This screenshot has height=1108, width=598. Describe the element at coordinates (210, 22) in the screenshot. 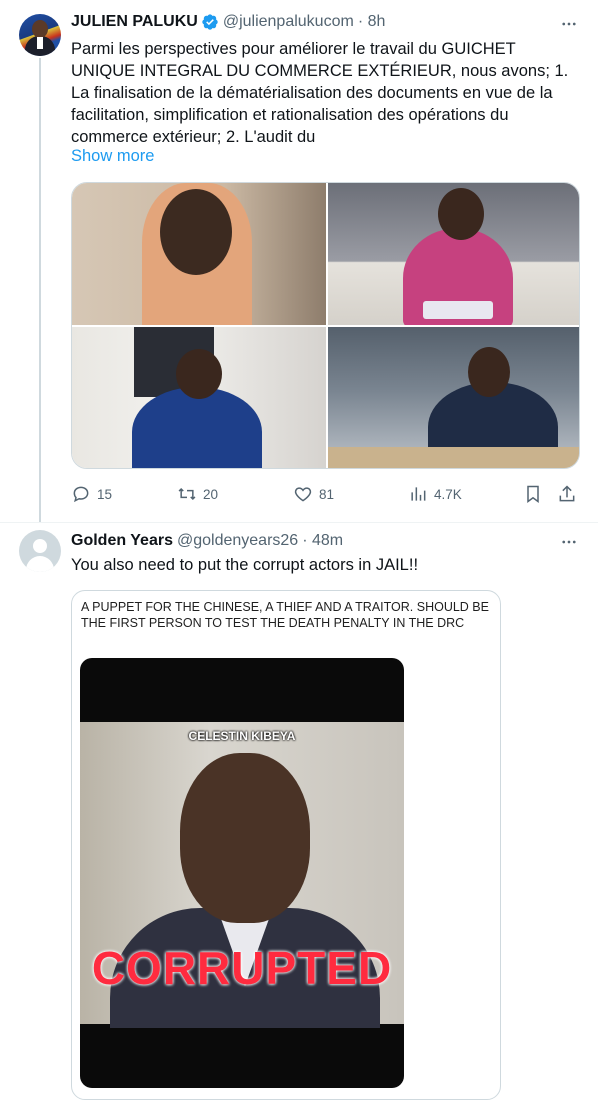

I see `verified-badge-icon` at that location.